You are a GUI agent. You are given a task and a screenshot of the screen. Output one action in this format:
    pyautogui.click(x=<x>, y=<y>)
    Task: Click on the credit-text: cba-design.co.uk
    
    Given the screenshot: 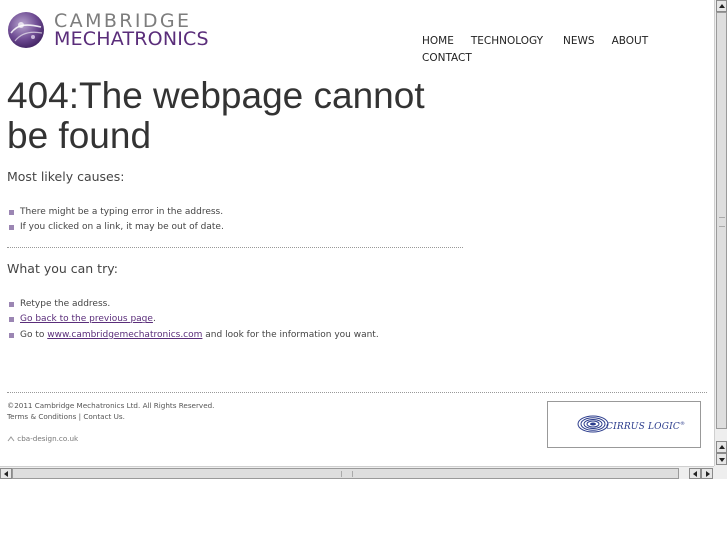 What is the action you would take?
    pyautogui.click(x=48, y=438)
    